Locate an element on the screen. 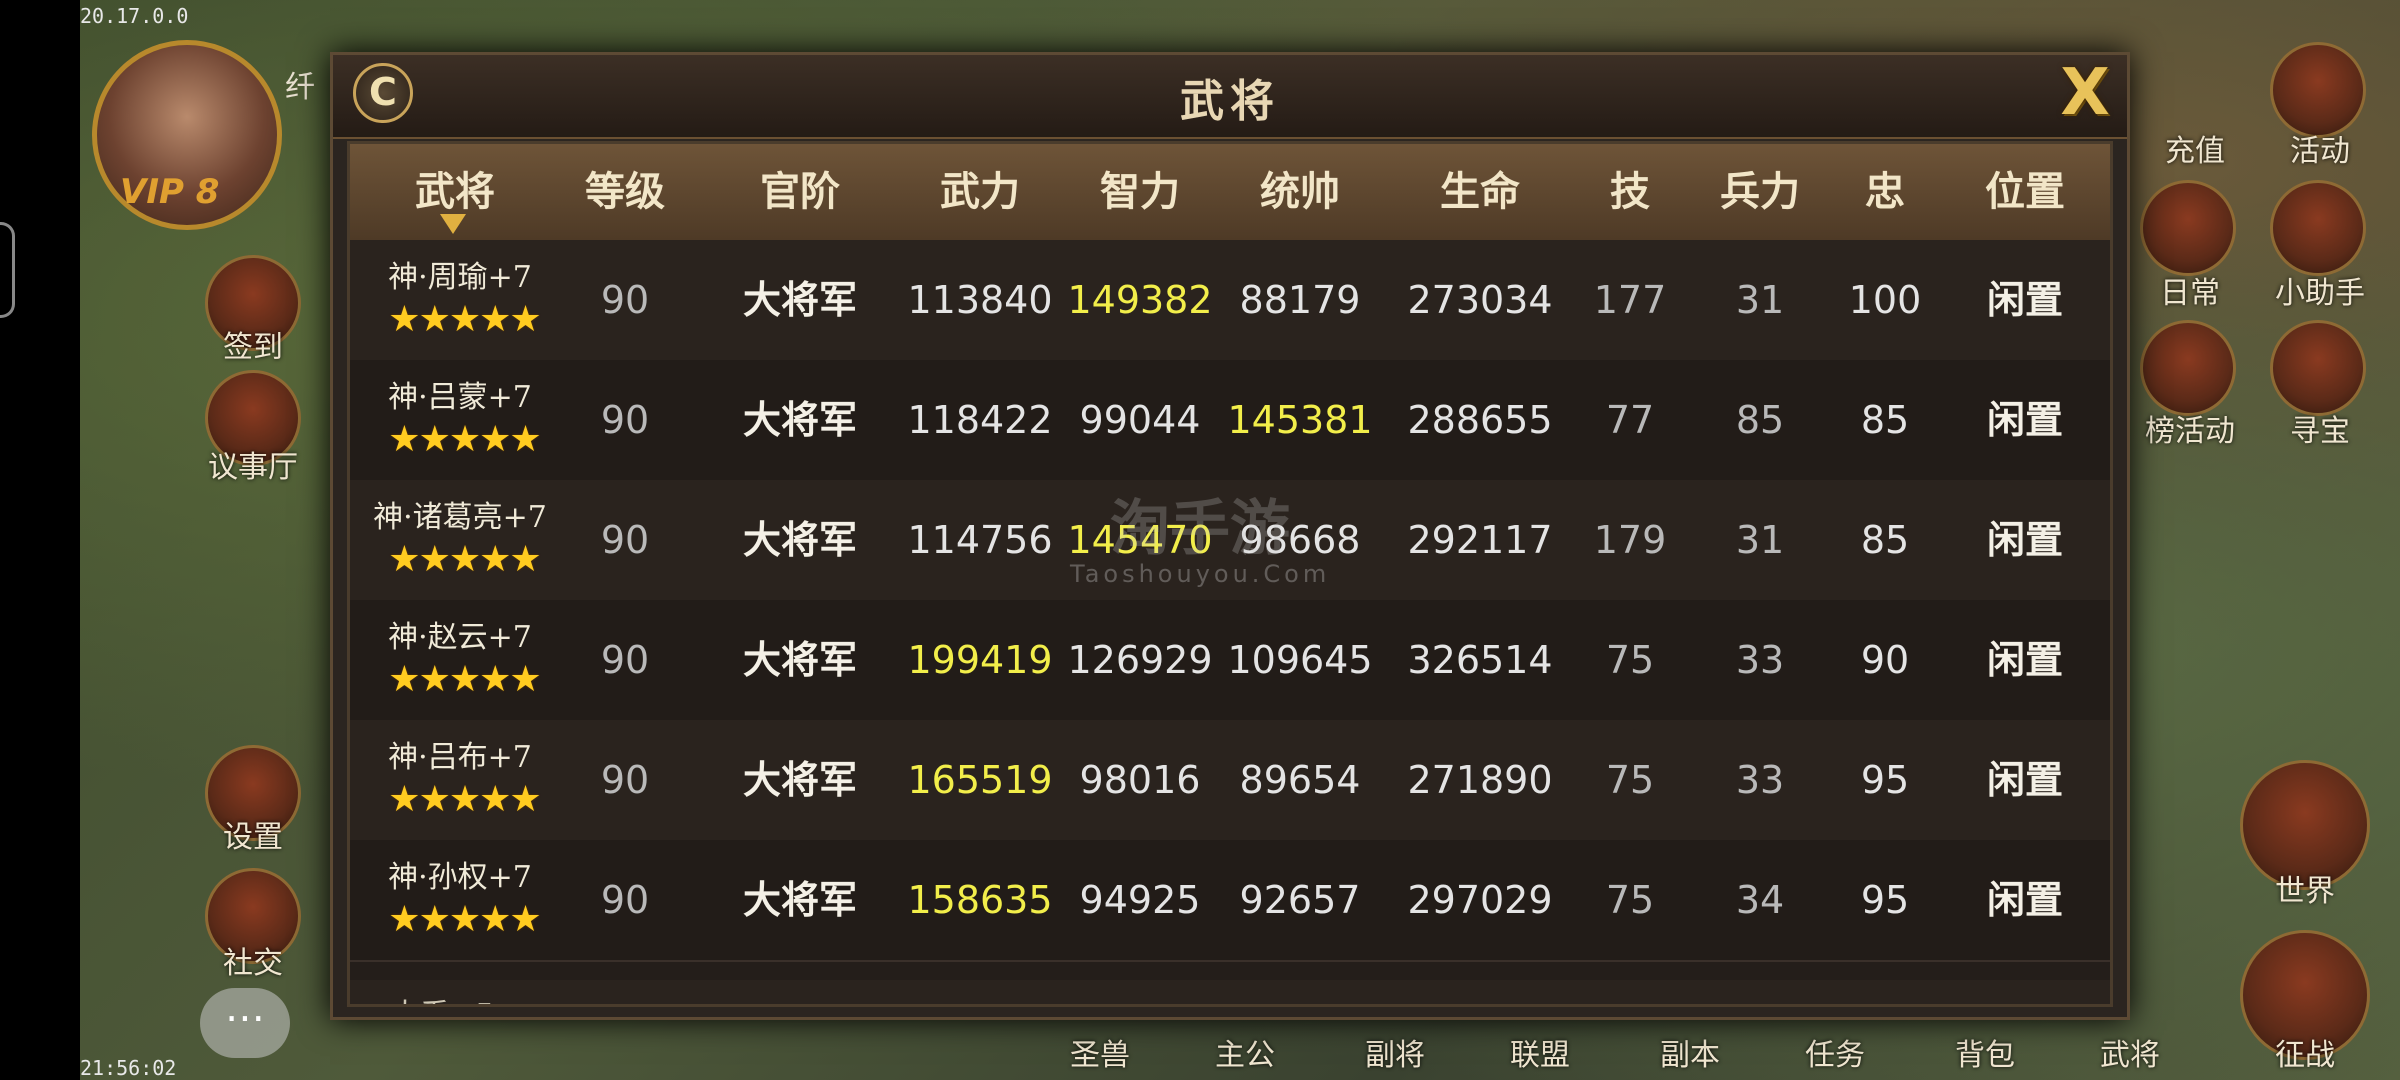  gift-icon is located at coordinates (2318, 90).